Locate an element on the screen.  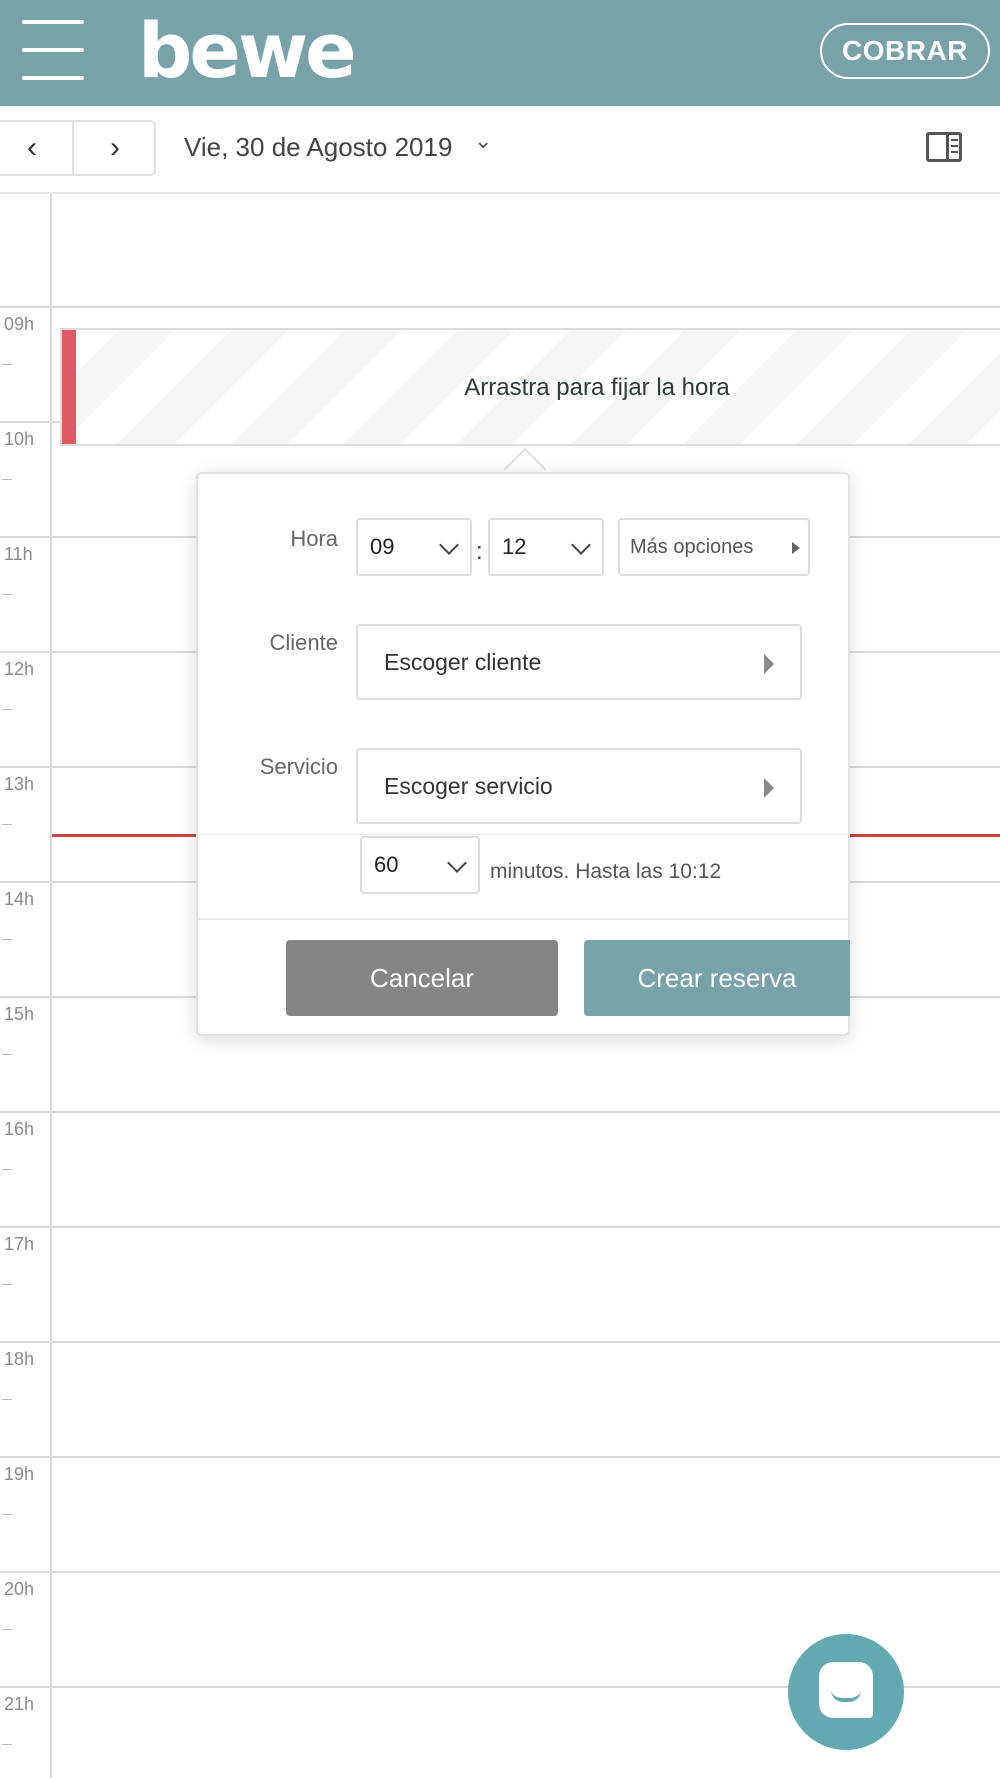
hour-label: 18h is located at coordinates (19, 1359).